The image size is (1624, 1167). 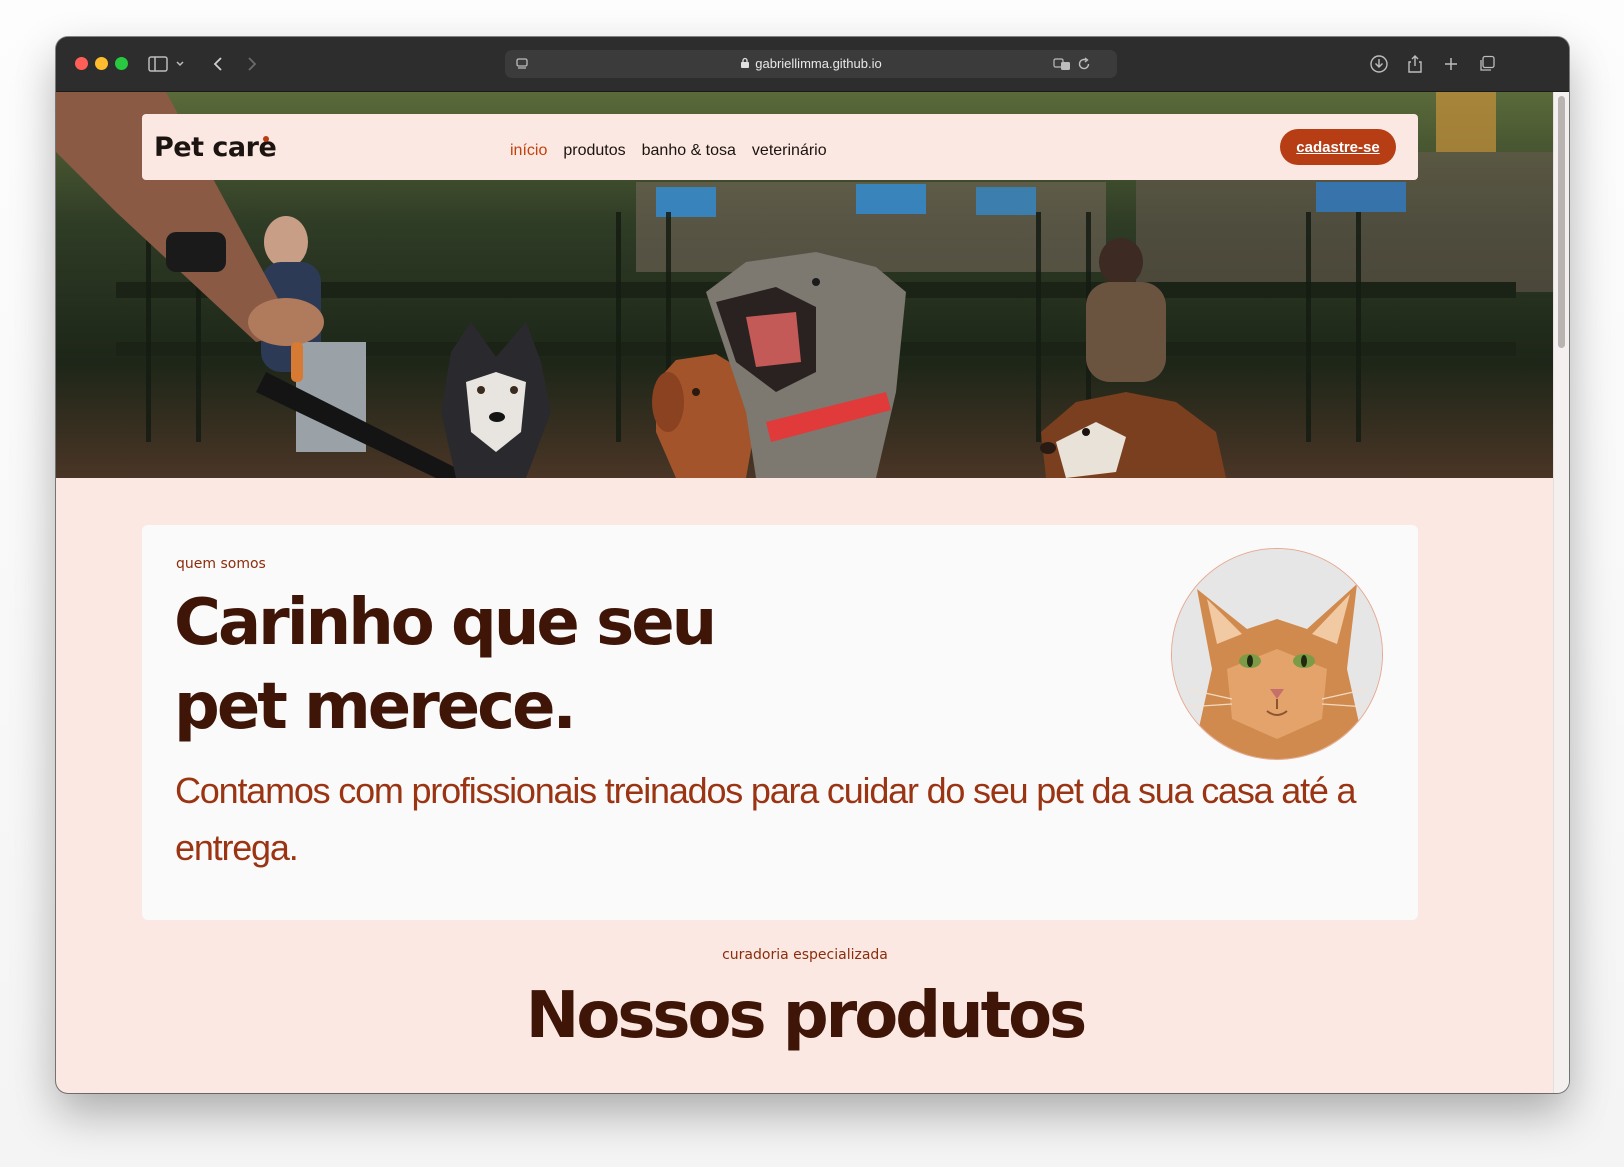 I want to click on about-headline-line1: Carinho que seu, so click(x=445, y=623).